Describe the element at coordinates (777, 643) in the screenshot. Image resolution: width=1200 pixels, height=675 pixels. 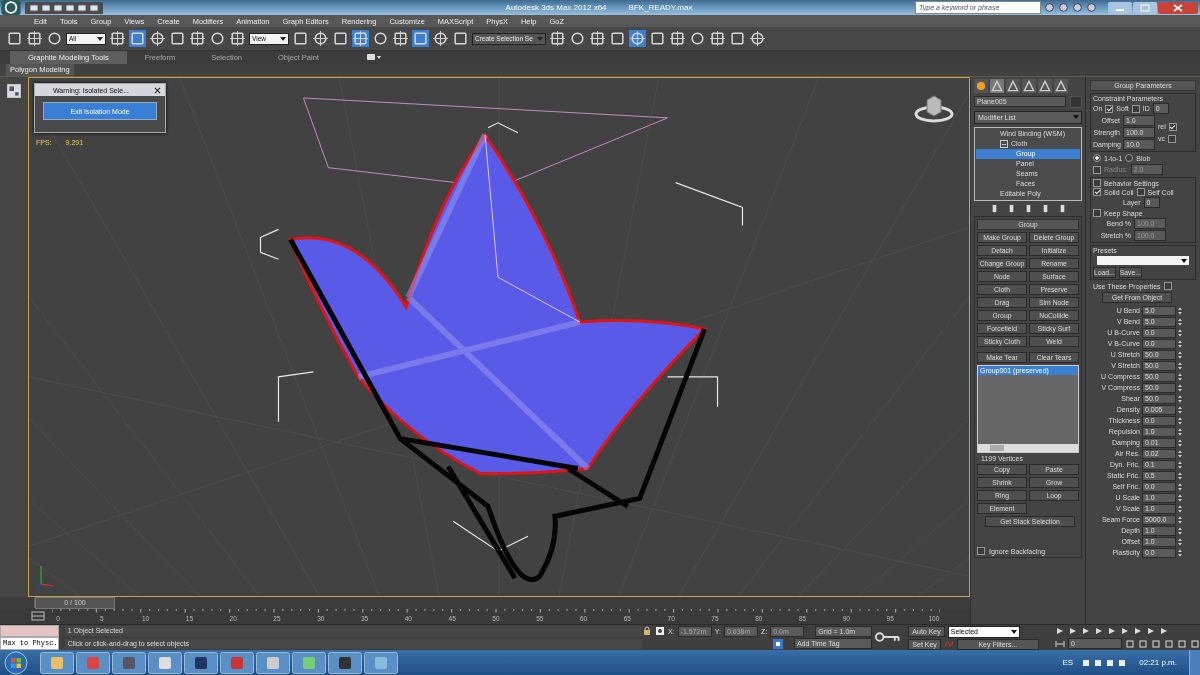
I see `time-tag-icon` at that location.